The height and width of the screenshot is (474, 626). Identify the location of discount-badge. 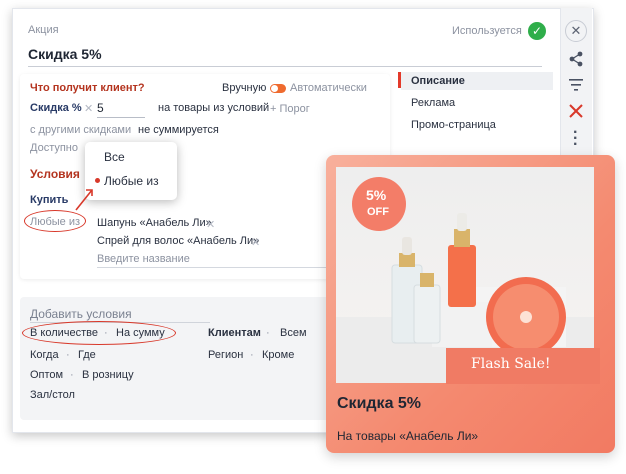
(379, 204).